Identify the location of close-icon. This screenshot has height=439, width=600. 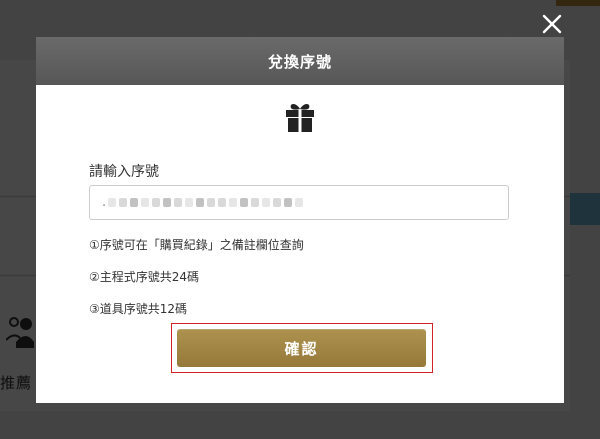
(552, 24).